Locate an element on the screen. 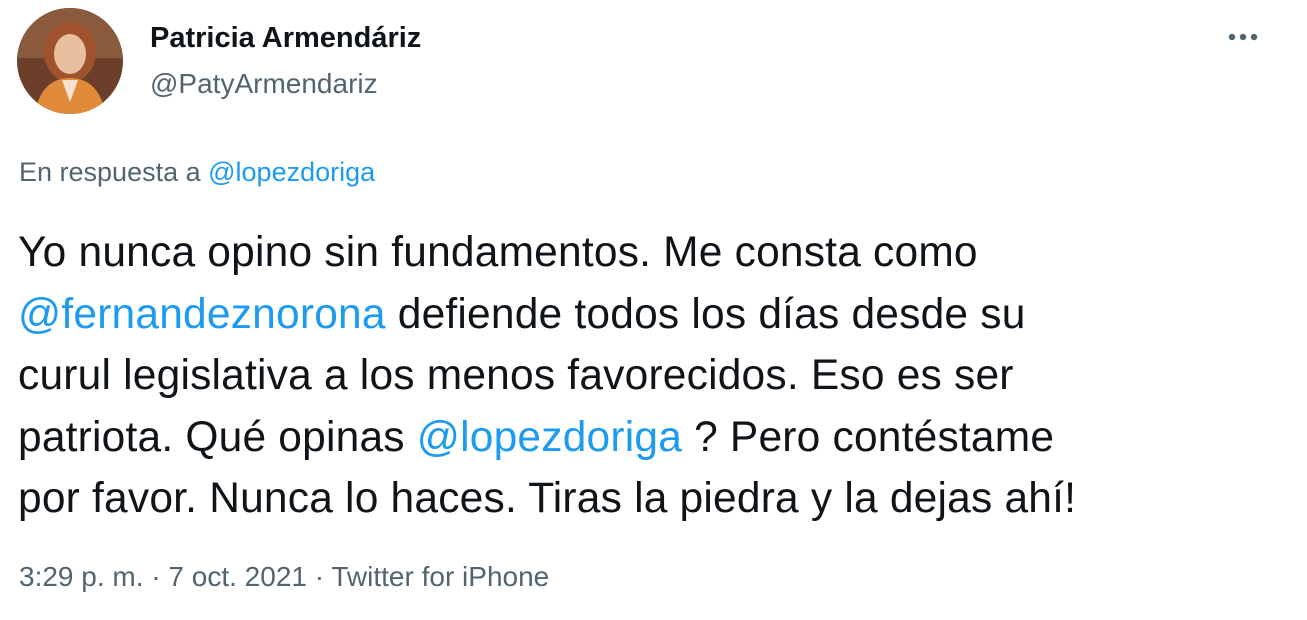 This screenshot has height=620, width=1307. tweet-source-link: Twitter for iPhone is located at coordinates (440, 576).